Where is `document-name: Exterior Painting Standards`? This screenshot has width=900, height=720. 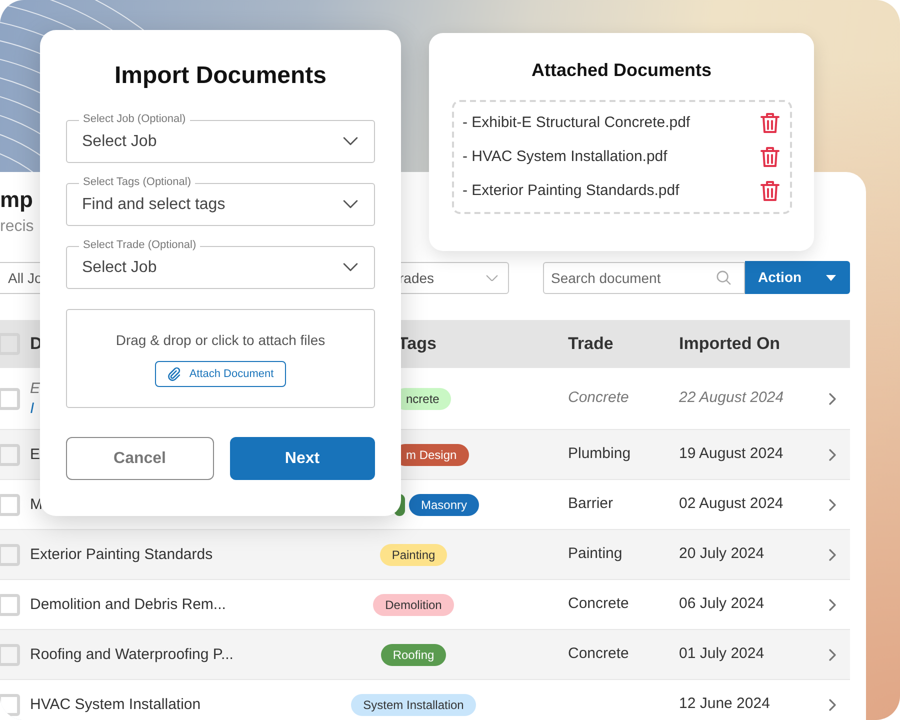 document-name: Exterior Painting Standards is located at coordinates (121, 554).